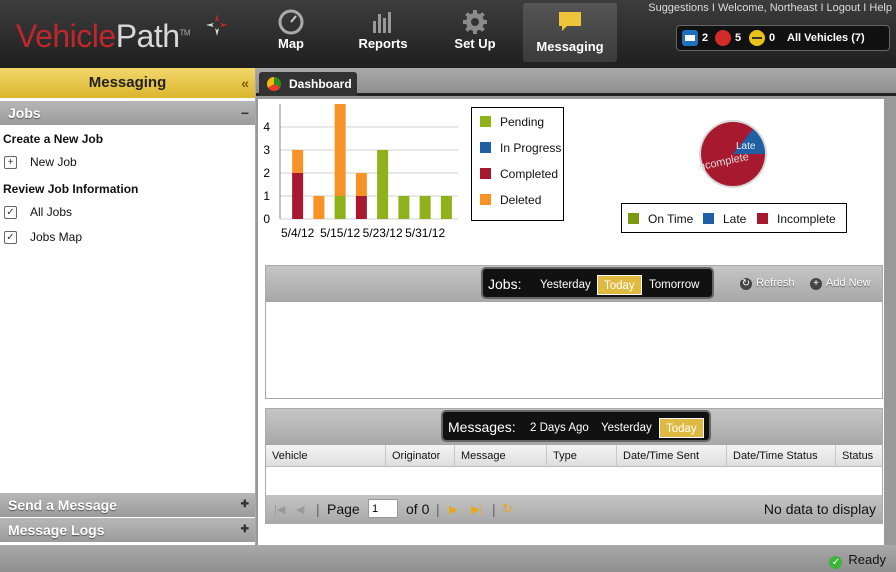  Describe the element at coordinates (383, 43) in the screenshot. I see `nav-reports-label: Reports` at that location.